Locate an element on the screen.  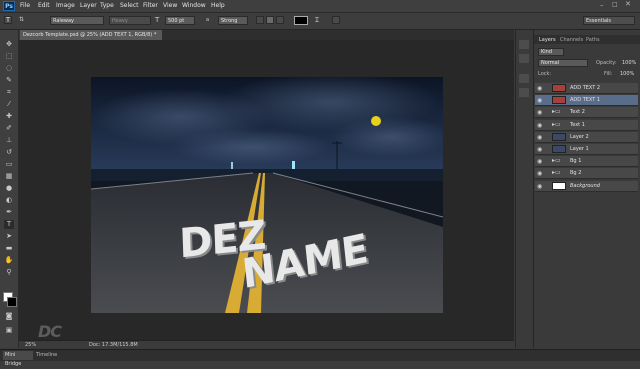
lasso-tool-icon: ◌ is located at coordinates (9, 68).